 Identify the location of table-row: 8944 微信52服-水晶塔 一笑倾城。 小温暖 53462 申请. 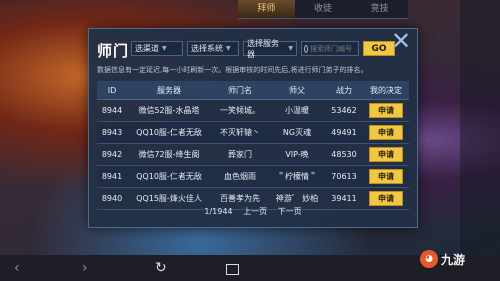
(253, 110).